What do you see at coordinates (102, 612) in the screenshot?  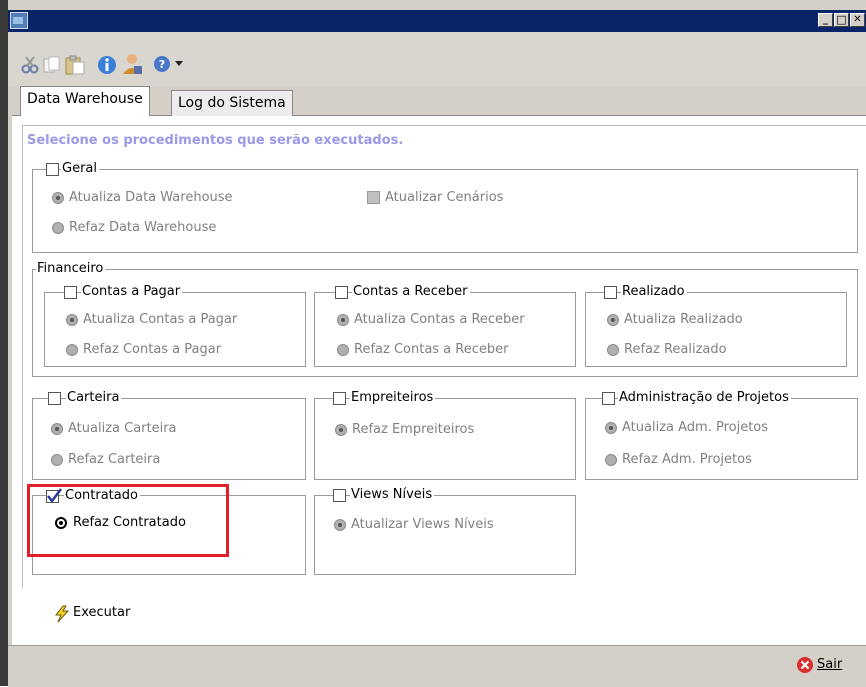 I see `executar-label: Executar` at bounding box center [102, 612].